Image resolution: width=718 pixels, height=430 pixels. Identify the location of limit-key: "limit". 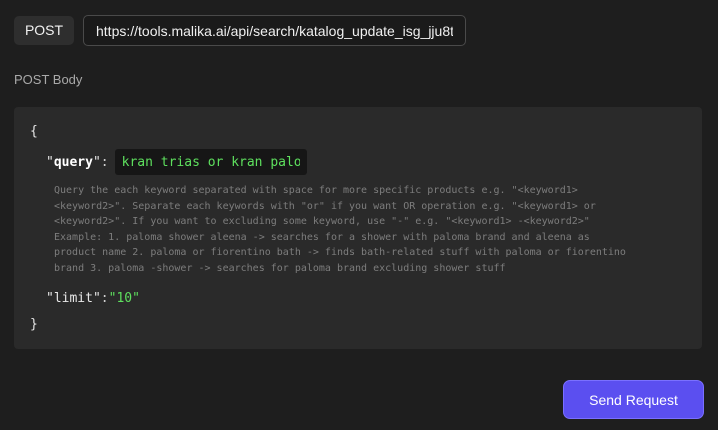
(73, 298).